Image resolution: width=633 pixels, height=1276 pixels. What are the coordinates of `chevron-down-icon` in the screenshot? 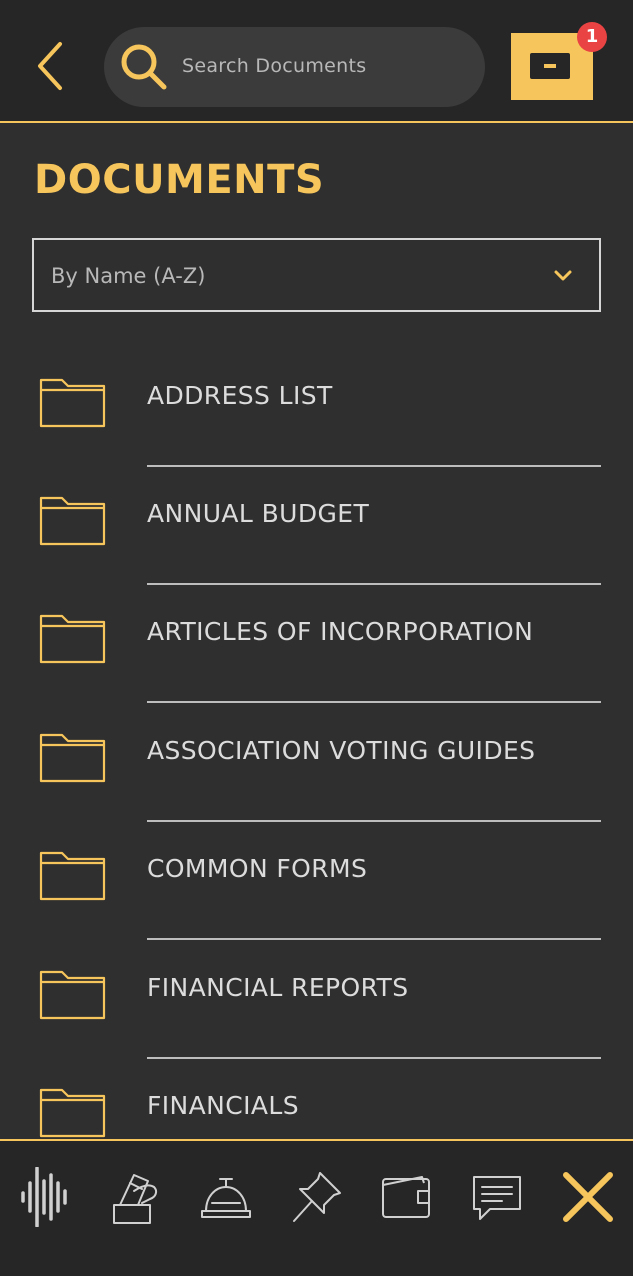 It's located at (563, 275).